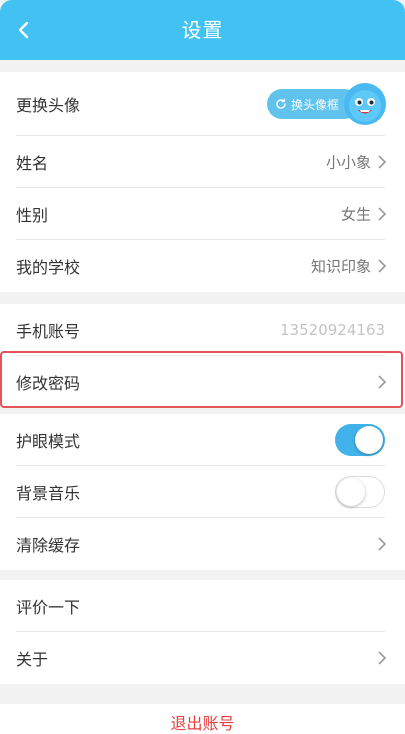  Describe the element at coordinates (48, 607) in the screenshot. I see `rate-label: 评价一下` at that location.